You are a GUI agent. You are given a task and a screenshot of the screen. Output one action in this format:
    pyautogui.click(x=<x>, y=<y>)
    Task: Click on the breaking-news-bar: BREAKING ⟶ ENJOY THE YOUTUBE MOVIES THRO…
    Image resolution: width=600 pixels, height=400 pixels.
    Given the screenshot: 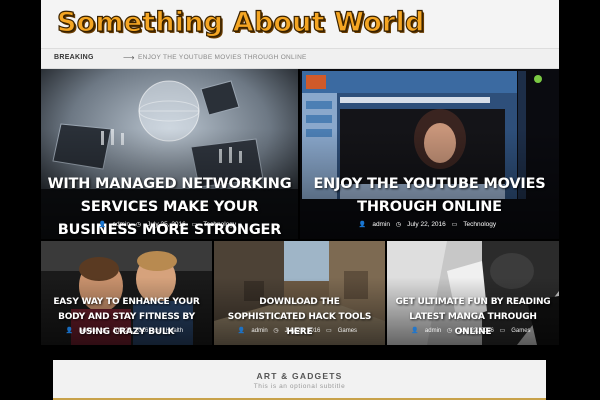 What is the action you would take?
    pyautogui.click(x=300, y=58)
    